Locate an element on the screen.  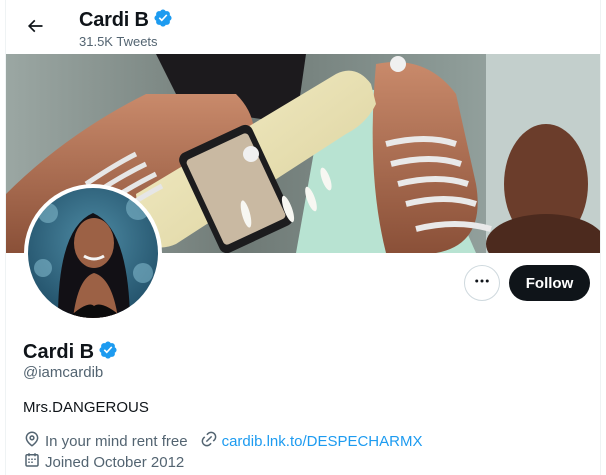
joined-text: Joined October 2012 is located at coordinates (115, 462).